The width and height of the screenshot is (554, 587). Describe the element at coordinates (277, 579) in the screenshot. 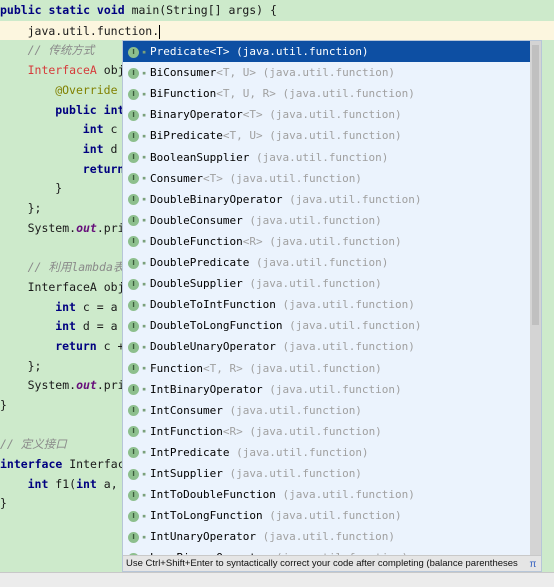

I see `status-strip` at that location.